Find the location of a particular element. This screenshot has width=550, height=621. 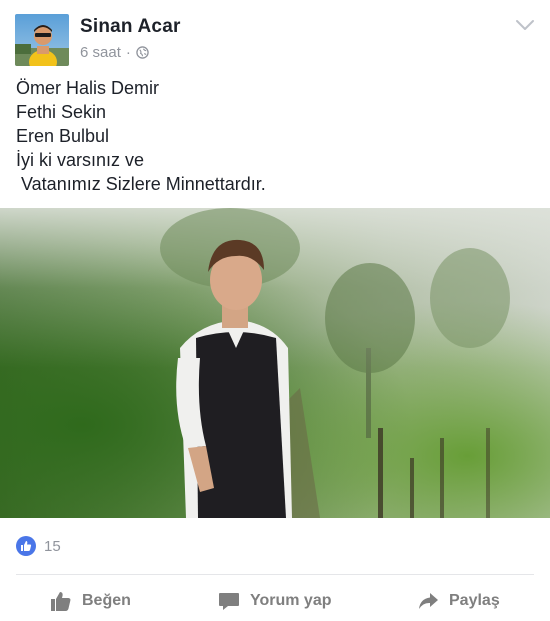

chevron-down-icon is located at coordinates (525, 25).